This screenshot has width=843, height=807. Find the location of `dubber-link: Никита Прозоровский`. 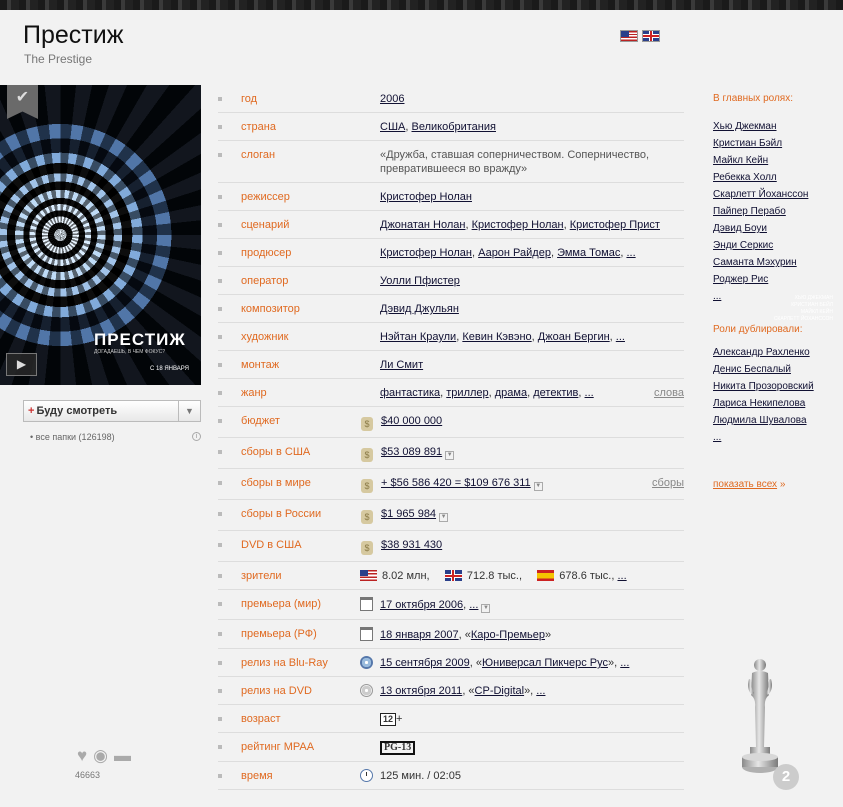

dubber-link: Никита Прозоровский is located at coordinates (763, 386).